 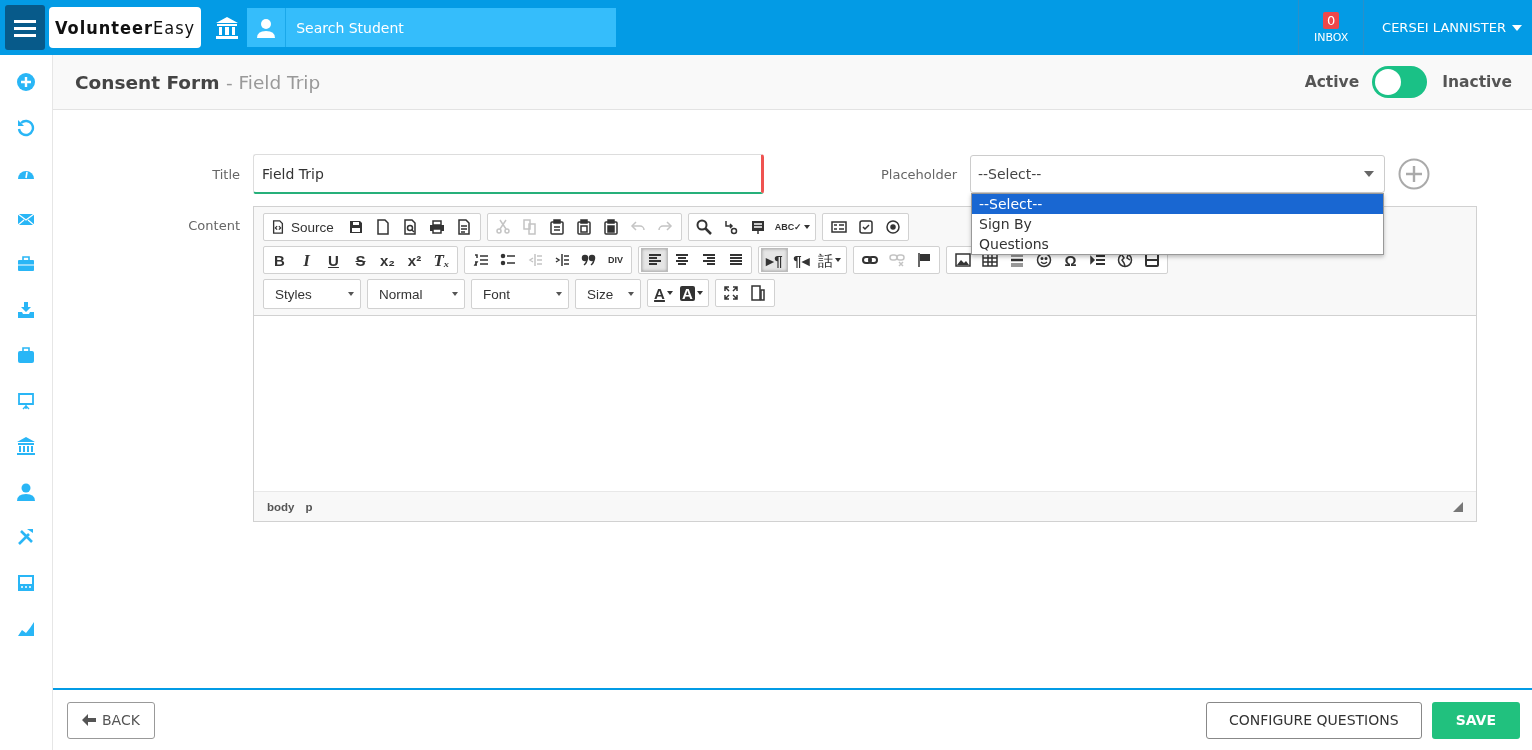 I want to click on status-switch, so click(x=1400, y=82).